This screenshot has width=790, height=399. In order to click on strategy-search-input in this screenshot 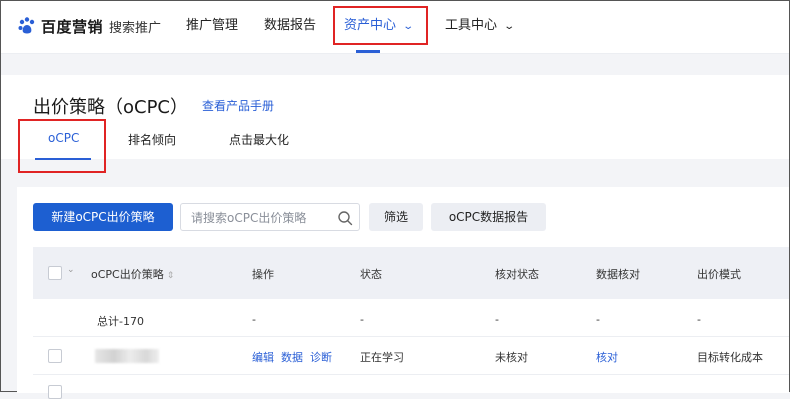, I will do `click(263, 218)`.